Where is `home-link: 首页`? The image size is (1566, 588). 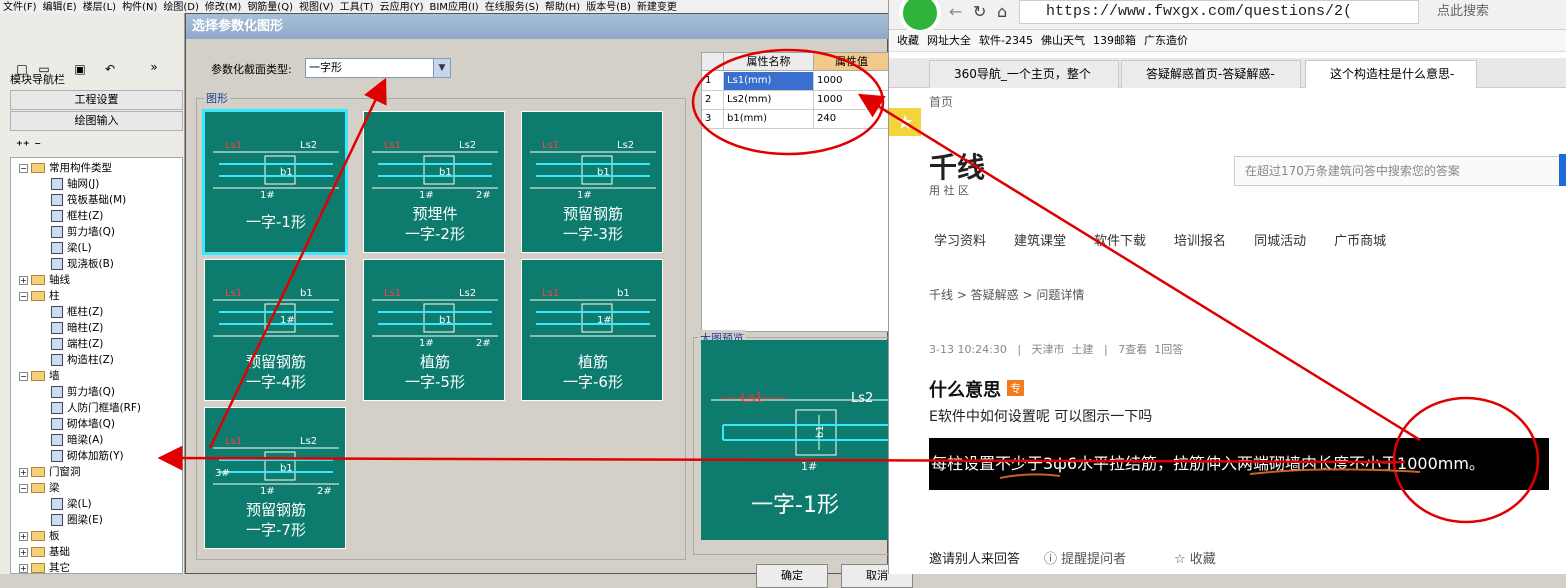 home-link: 首页 is located at coordinates (941, 101).